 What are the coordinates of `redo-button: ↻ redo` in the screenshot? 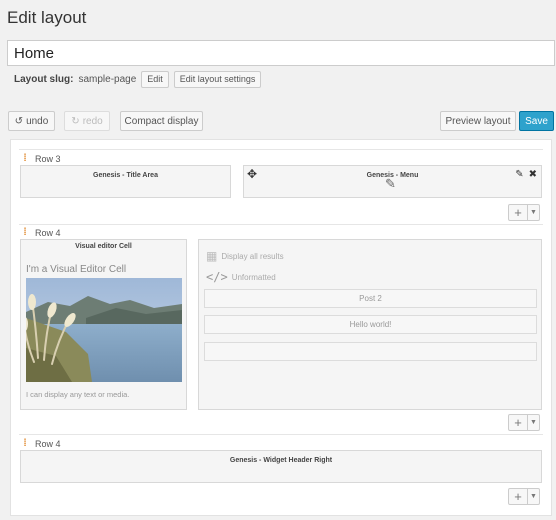 It's located at (87, 121).